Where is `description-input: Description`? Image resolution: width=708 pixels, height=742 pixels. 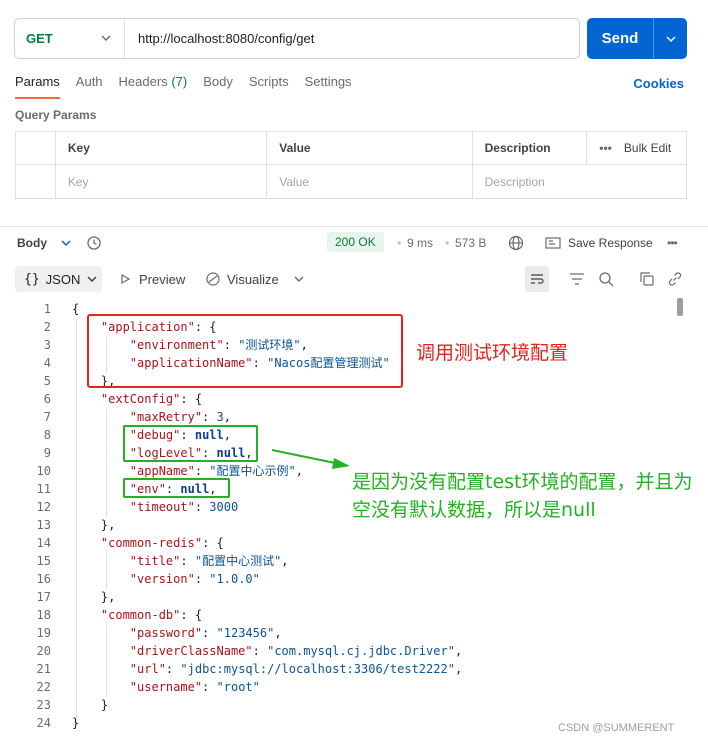
description-input: Description is located at coordinates (579, 181).